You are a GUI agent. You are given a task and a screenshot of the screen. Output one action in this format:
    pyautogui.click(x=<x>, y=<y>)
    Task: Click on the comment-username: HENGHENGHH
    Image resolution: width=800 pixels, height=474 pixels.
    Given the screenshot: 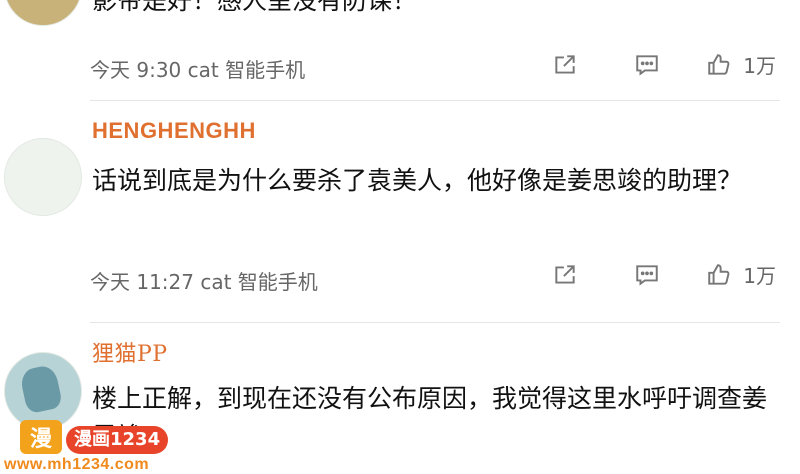 What is the action you would take?
    pyautogui.click(x=174, y=131)
    